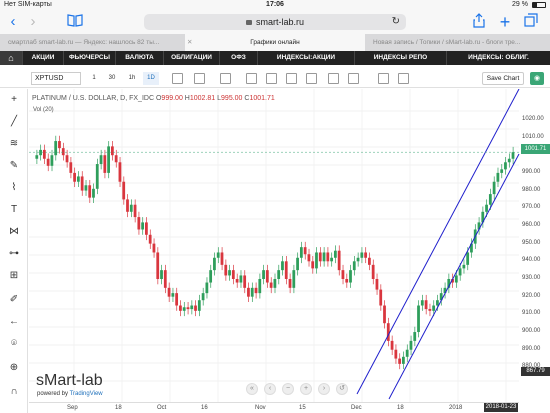 Image resolution: width=550 pixels, height=413 pixels. I want to click on pen-icon: ⌇, so click(14, 188).